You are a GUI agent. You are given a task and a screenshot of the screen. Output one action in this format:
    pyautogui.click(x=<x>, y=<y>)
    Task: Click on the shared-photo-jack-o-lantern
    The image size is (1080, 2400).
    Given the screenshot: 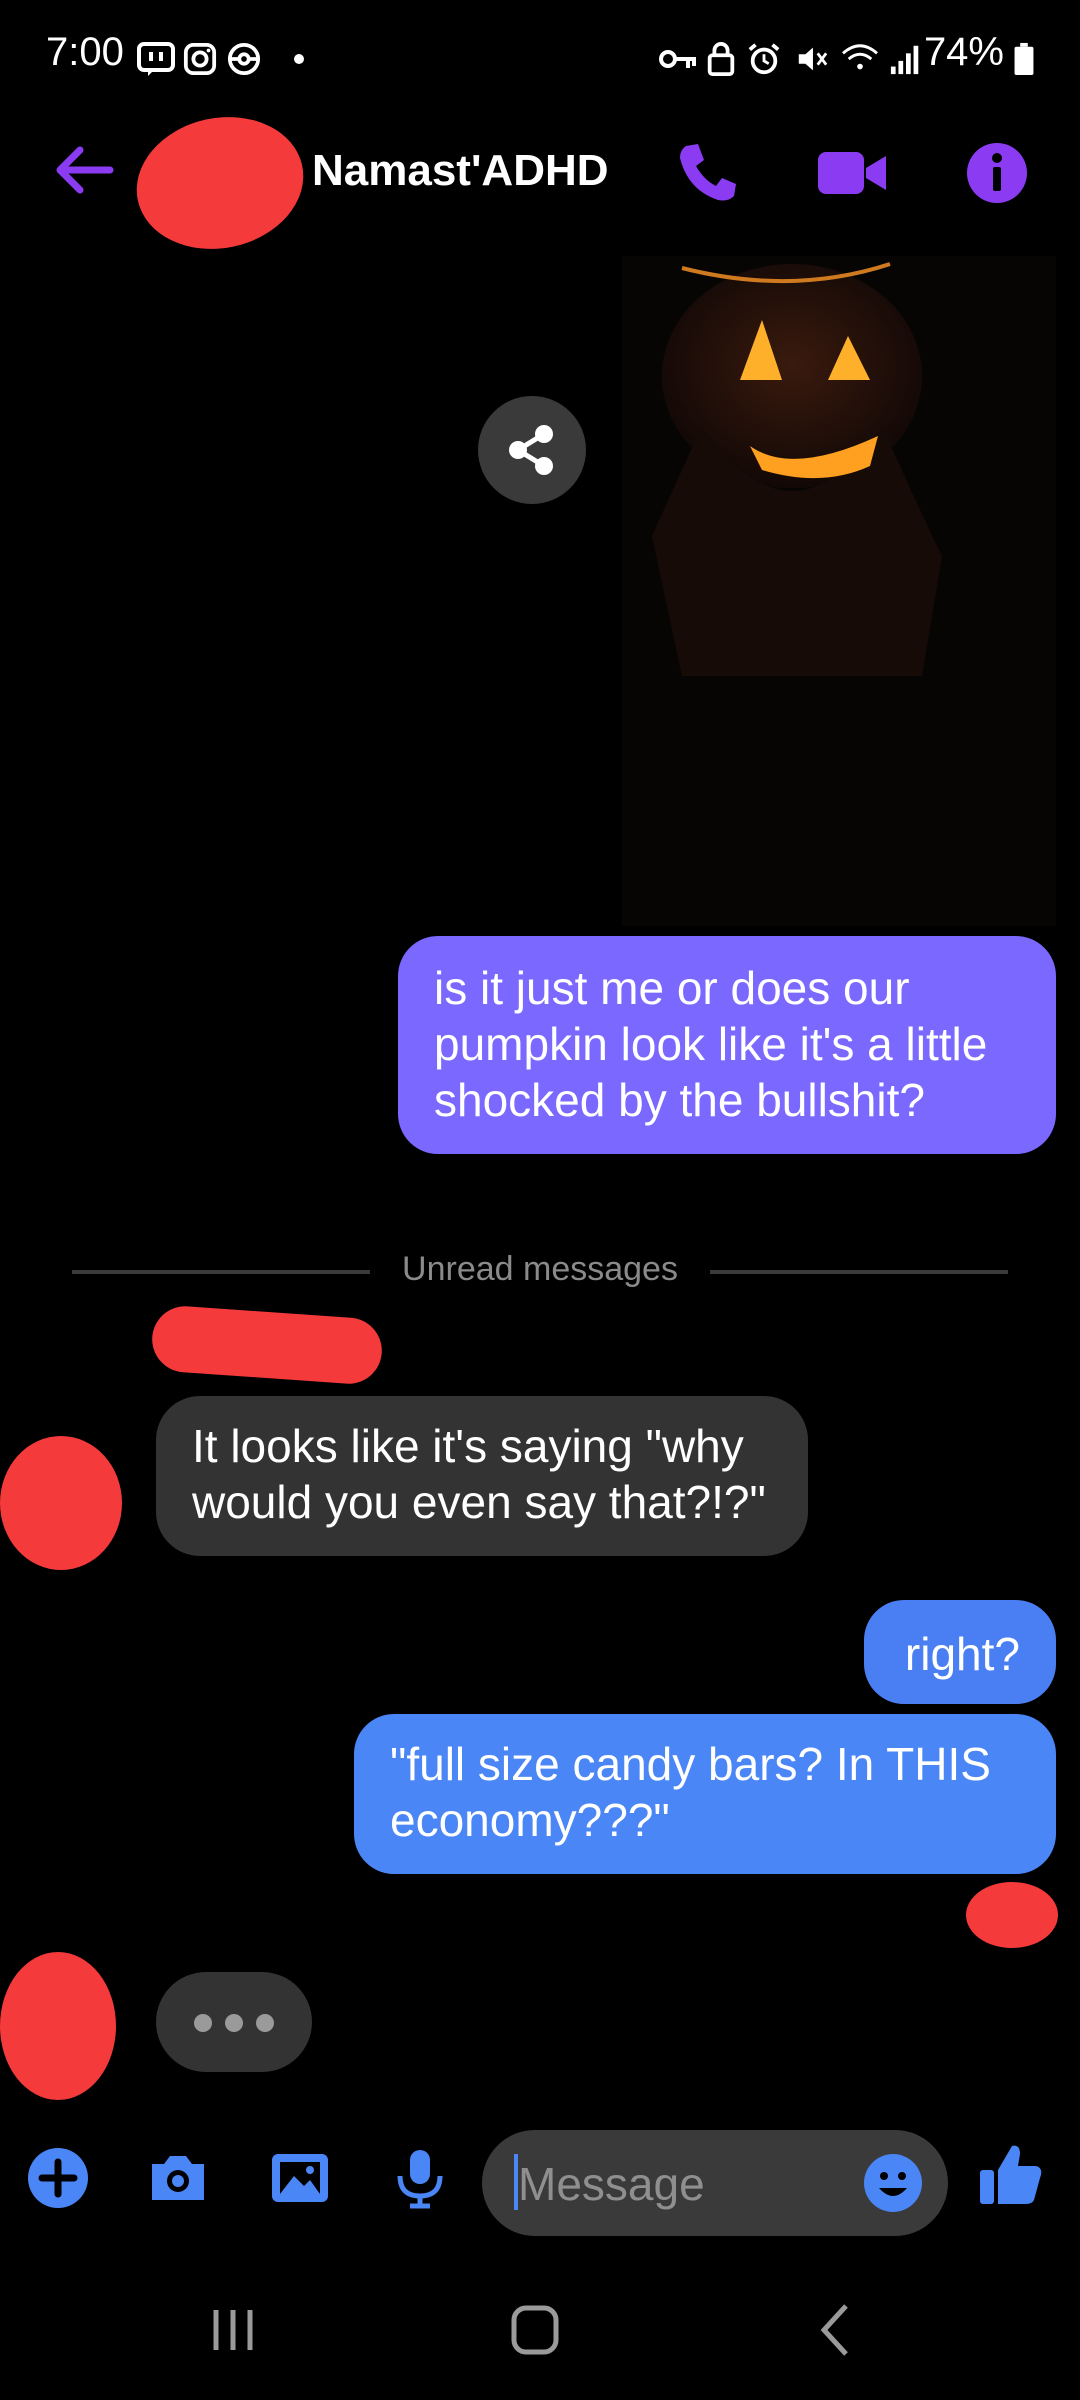 What is the action you would take?
    pyautogui.click(x=839, y=591)
    